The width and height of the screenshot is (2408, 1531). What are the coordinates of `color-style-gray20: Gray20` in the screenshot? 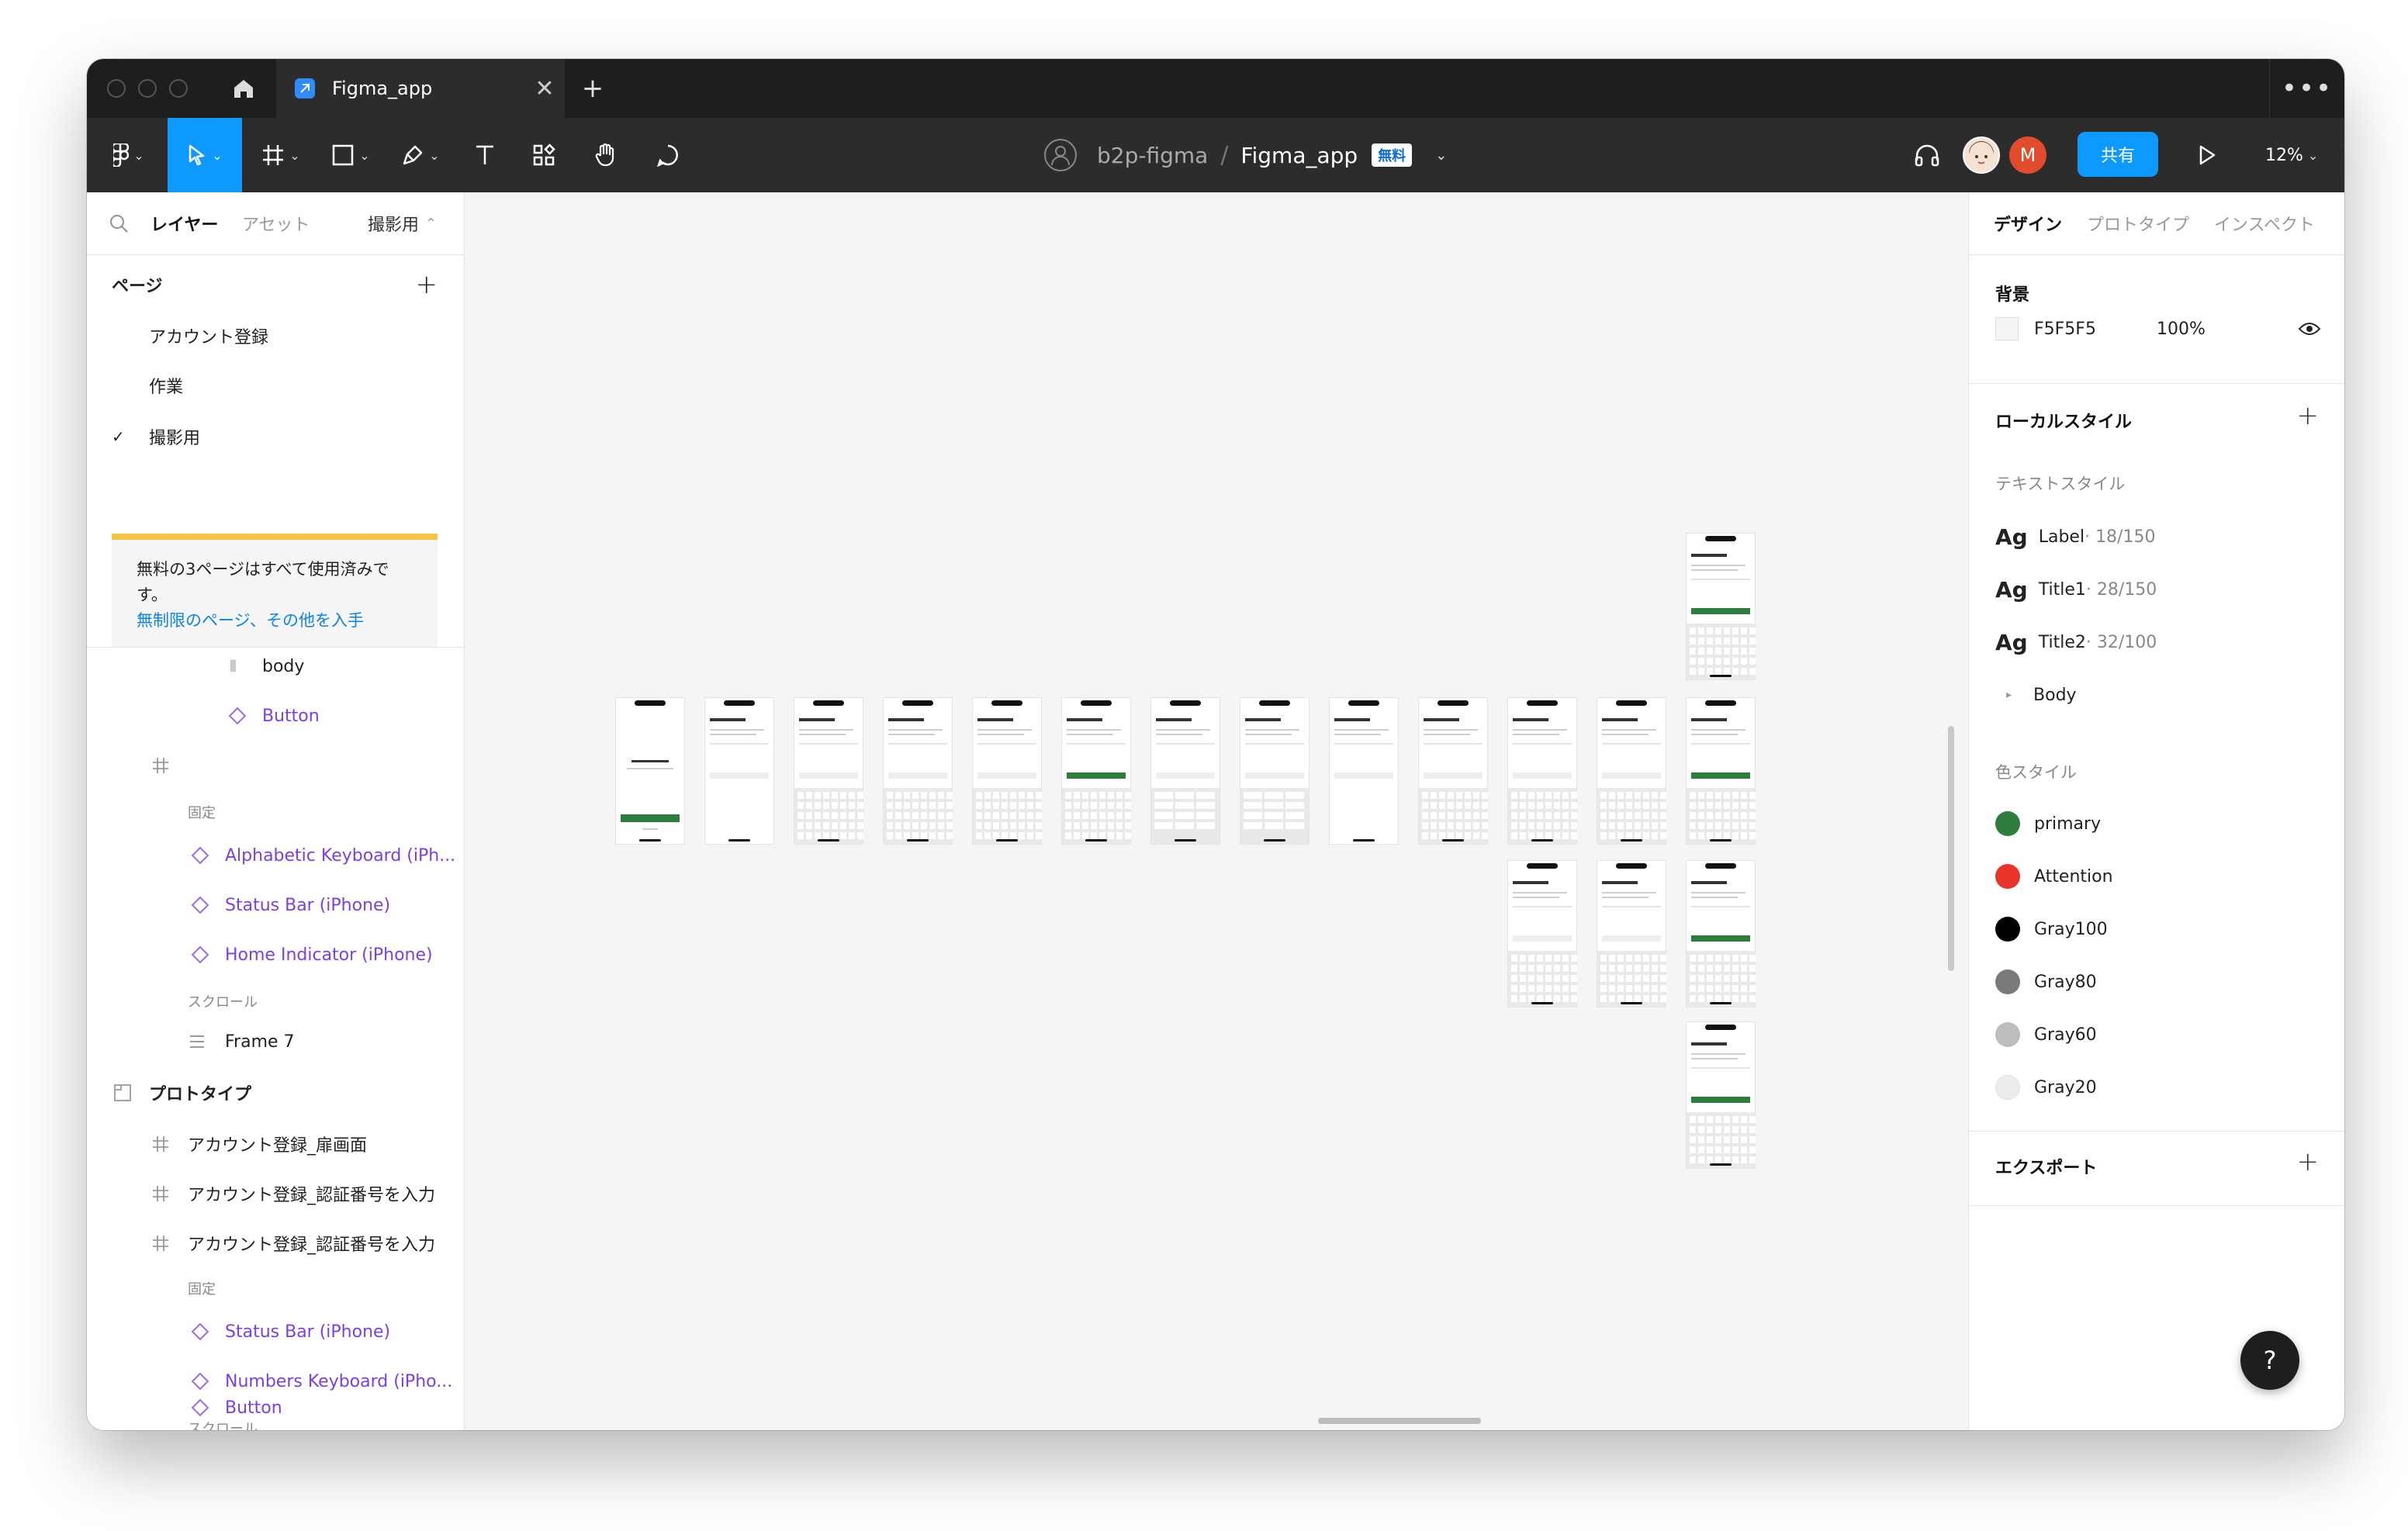 It's located at (2046, 1087).